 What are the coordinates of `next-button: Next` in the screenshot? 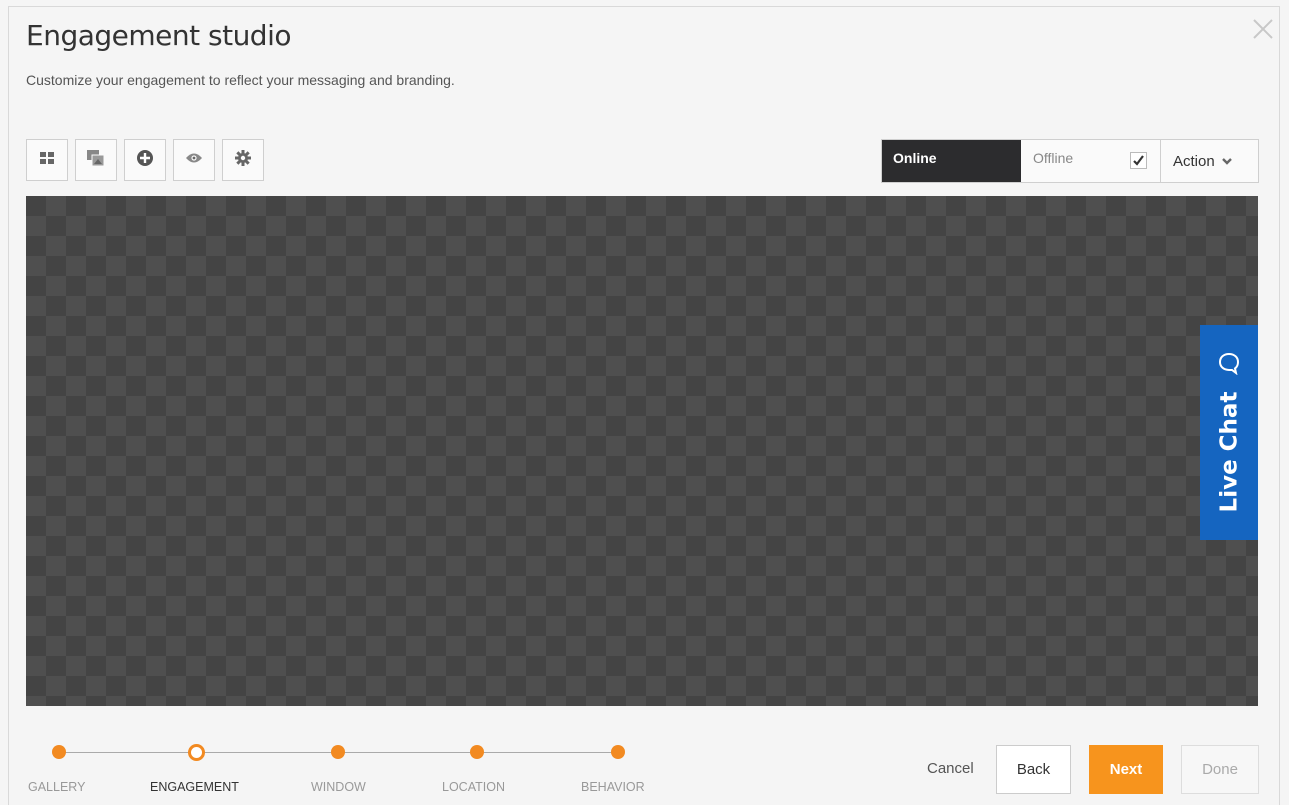 It's located at (1126, 769).